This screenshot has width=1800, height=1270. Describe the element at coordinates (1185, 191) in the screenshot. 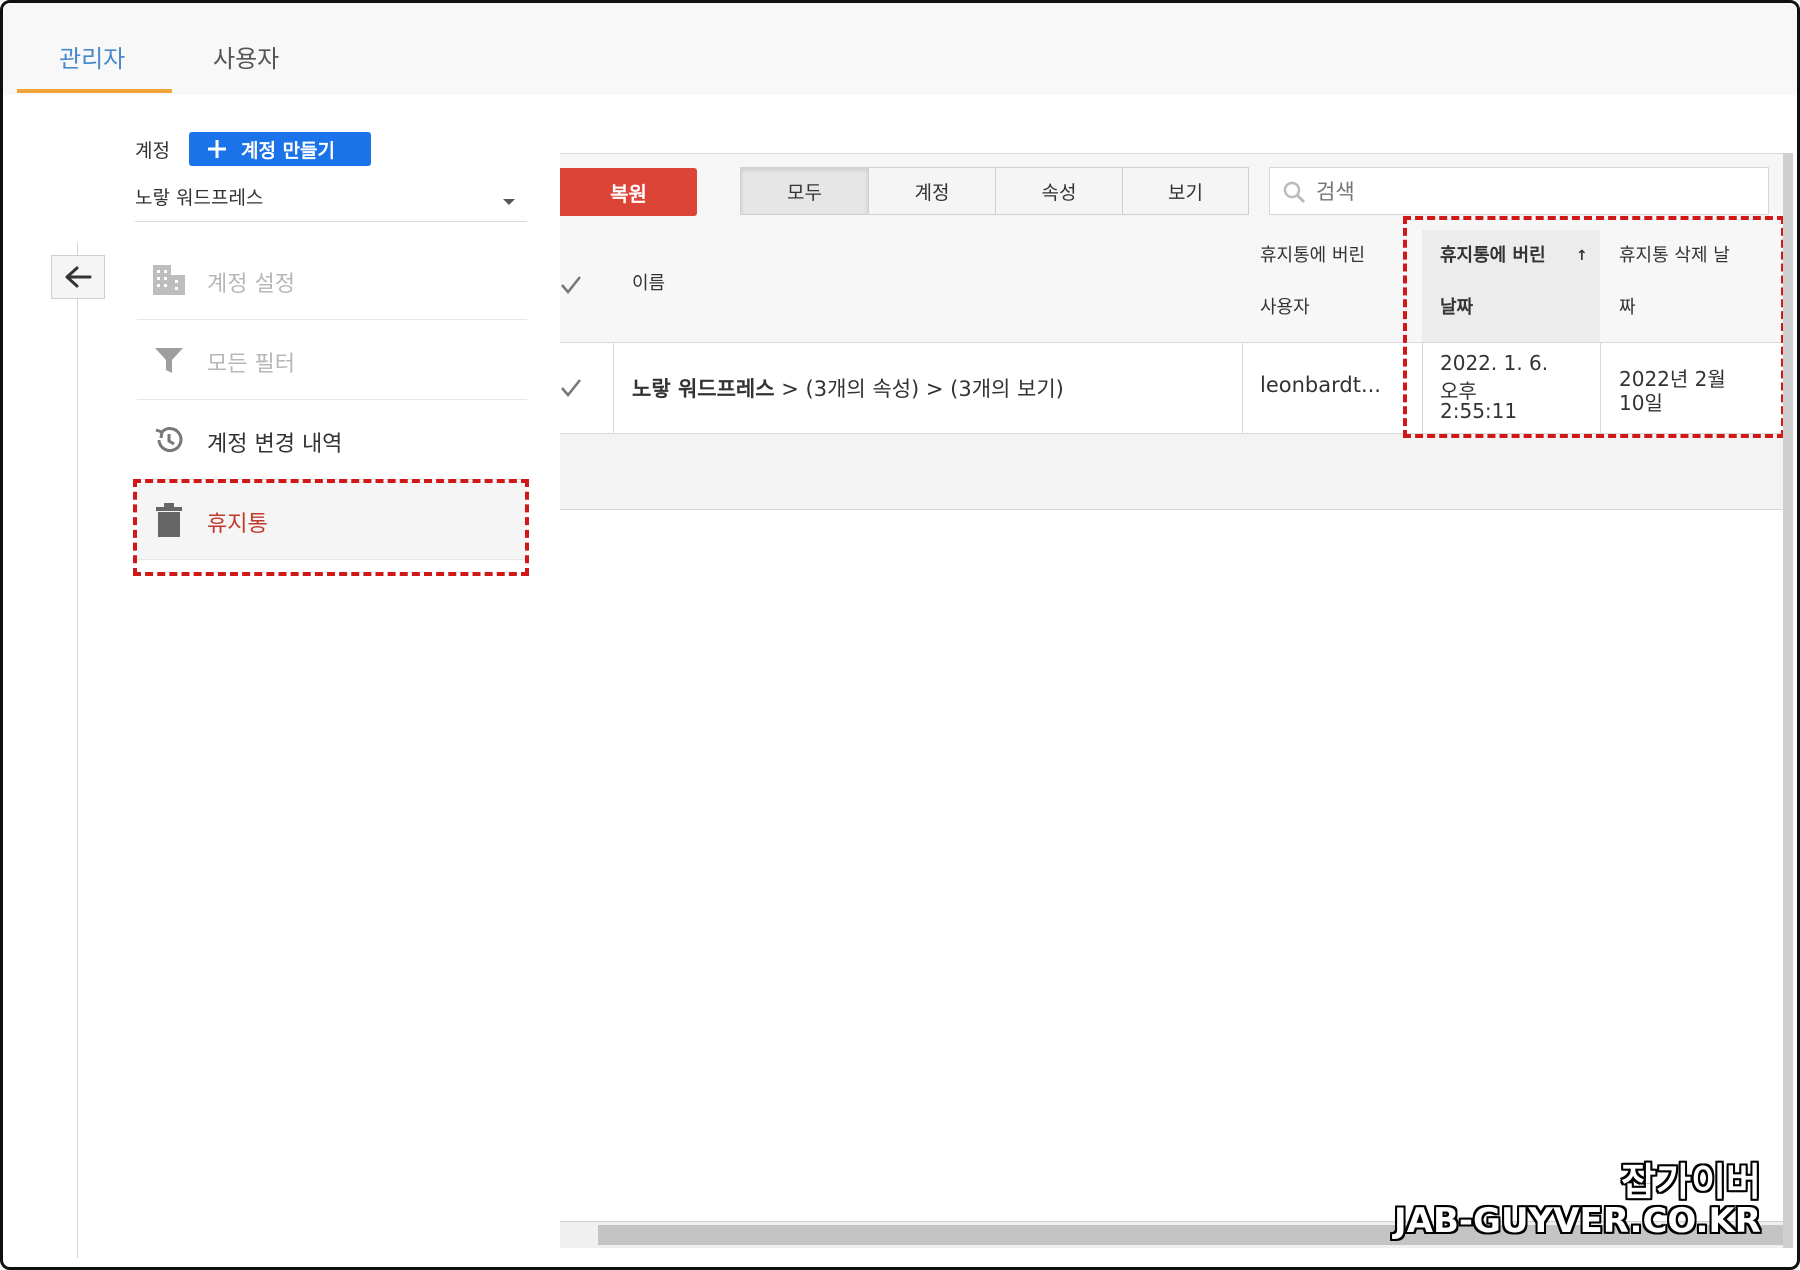

I see `filter-view-button: 보기` at that location.